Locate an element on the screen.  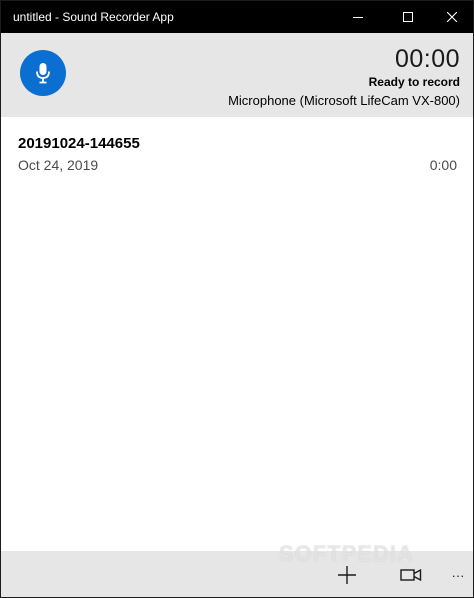
maximize-icon is located at coordinates (408, 17).